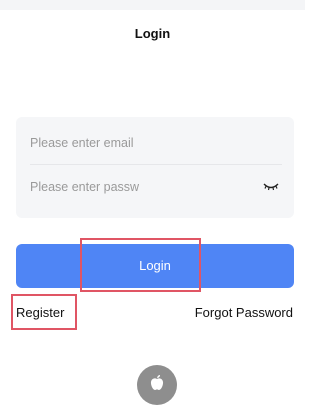 The image size is (320, 406). I want to click on apple-login-button, so click(157, 385).